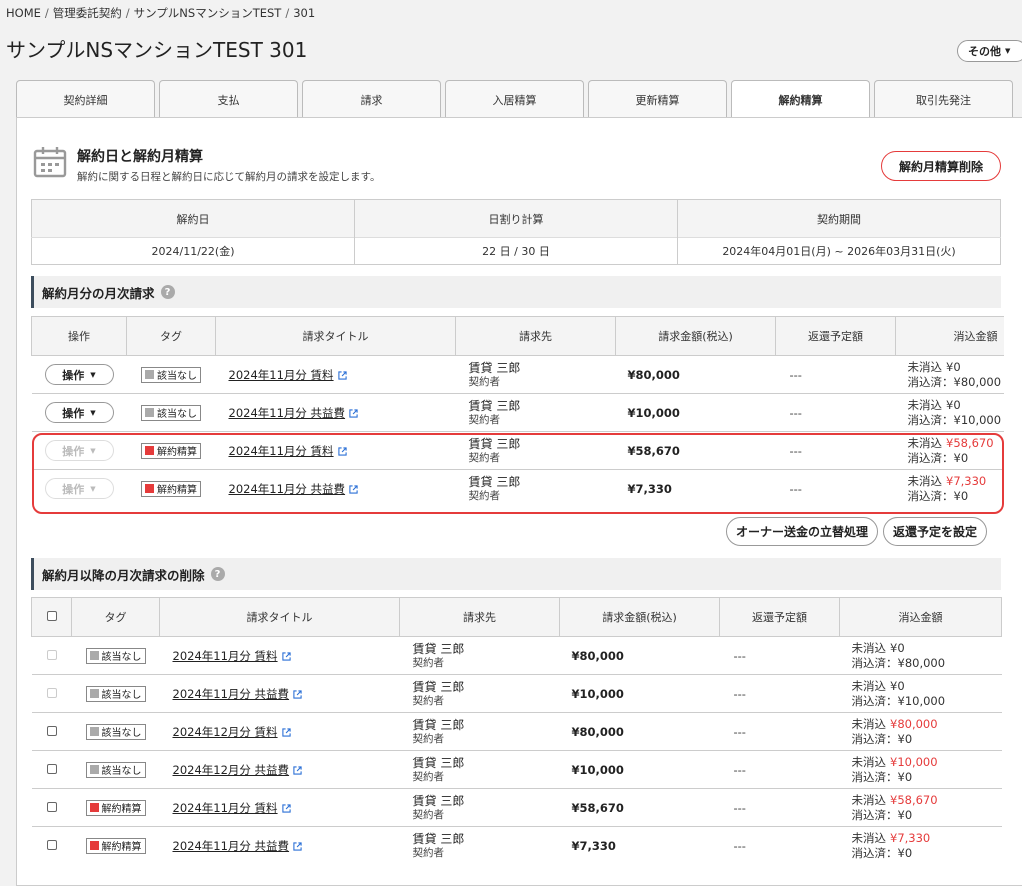  I want to click on tab-contract-details: 契約詳細, so click(85, 99).